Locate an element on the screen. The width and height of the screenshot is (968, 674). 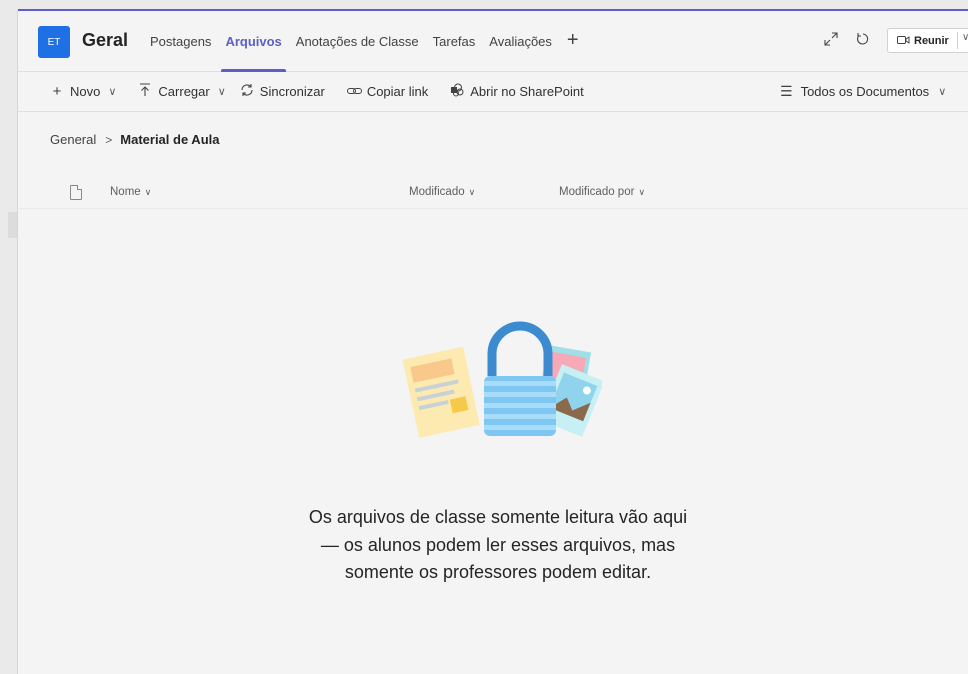
video-camera-icon is located at coordinates (903, 41).